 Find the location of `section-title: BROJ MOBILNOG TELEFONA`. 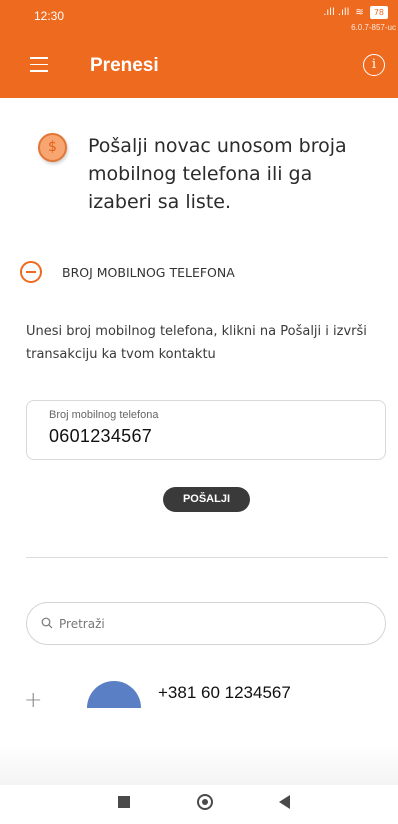

section-title: BROJ MOBILNOG TELEFONA is located at coordinates (148, 272).